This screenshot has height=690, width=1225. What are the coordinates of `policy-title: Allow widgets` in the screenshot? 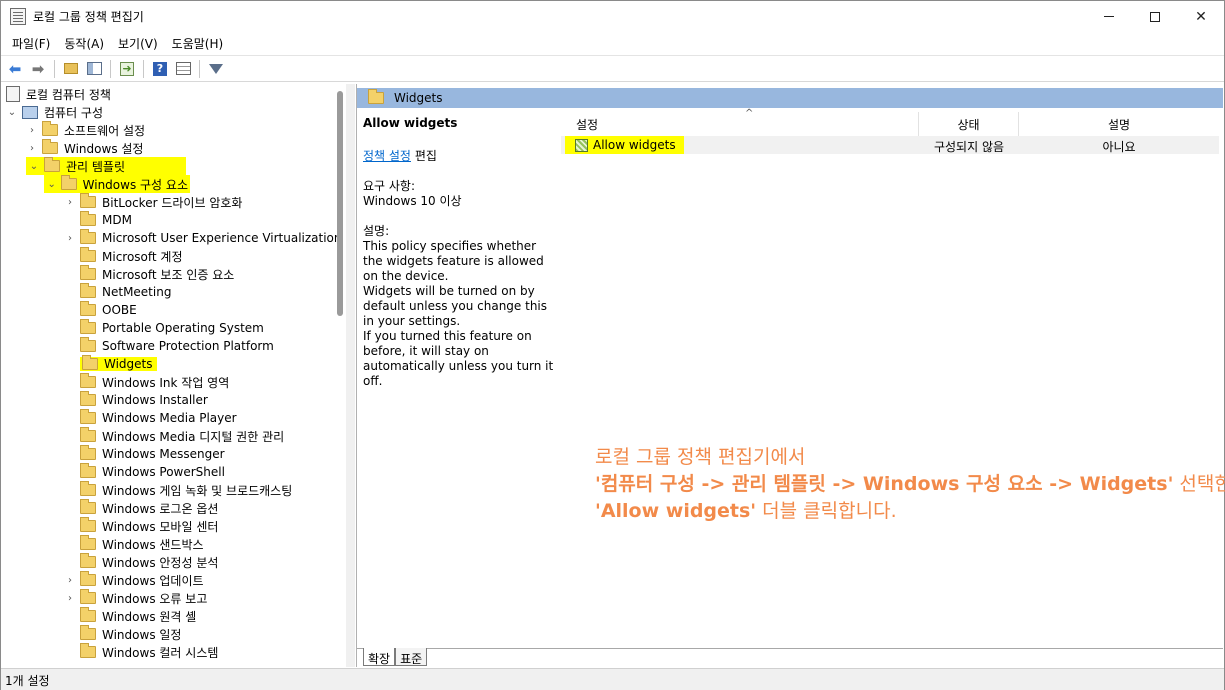 It's located at (410, 123).